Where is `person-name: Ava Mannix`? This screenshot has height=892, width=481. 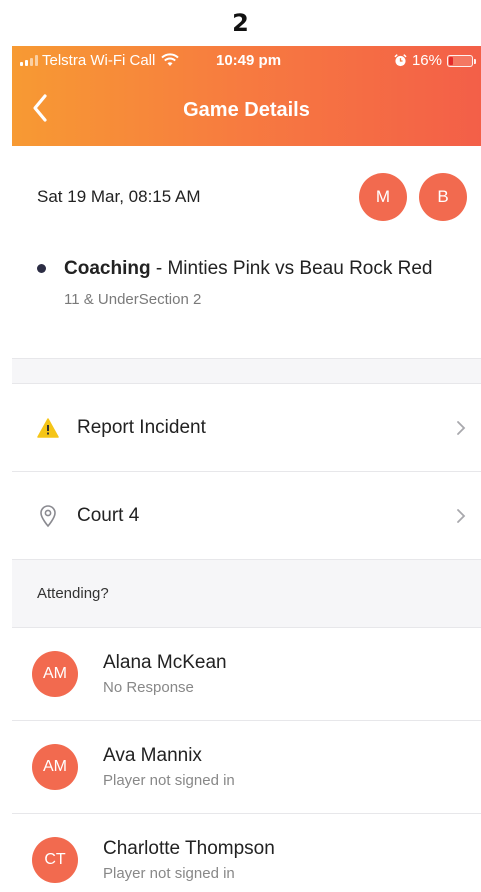 person-name: Ava Mannix is located at coordinates (152, 755).